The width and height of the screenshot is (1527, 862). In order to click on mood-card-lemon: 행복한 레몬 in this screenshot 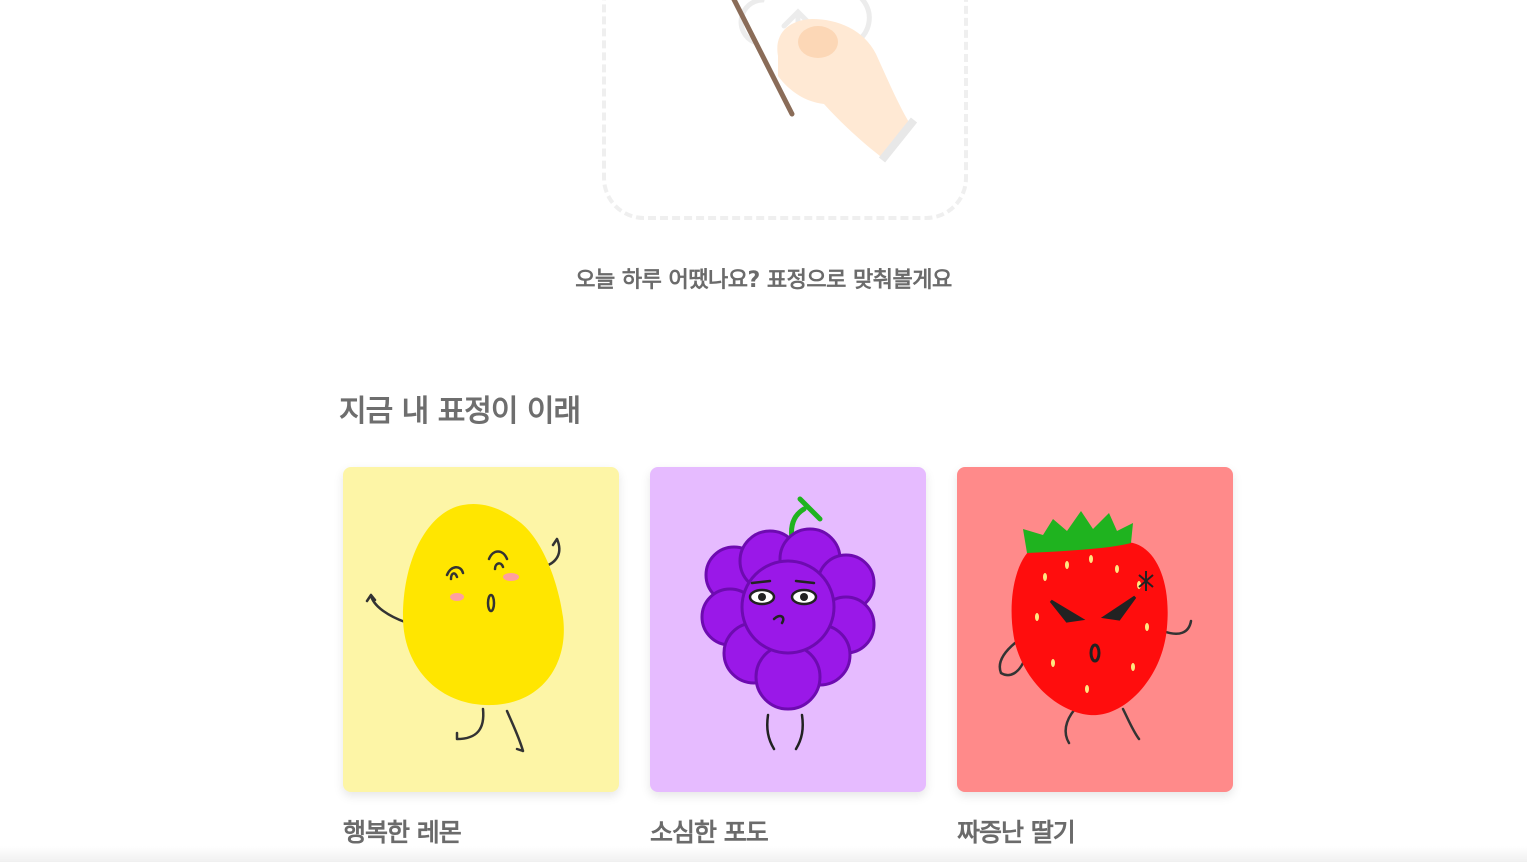, I will do `click(481, 657)`.